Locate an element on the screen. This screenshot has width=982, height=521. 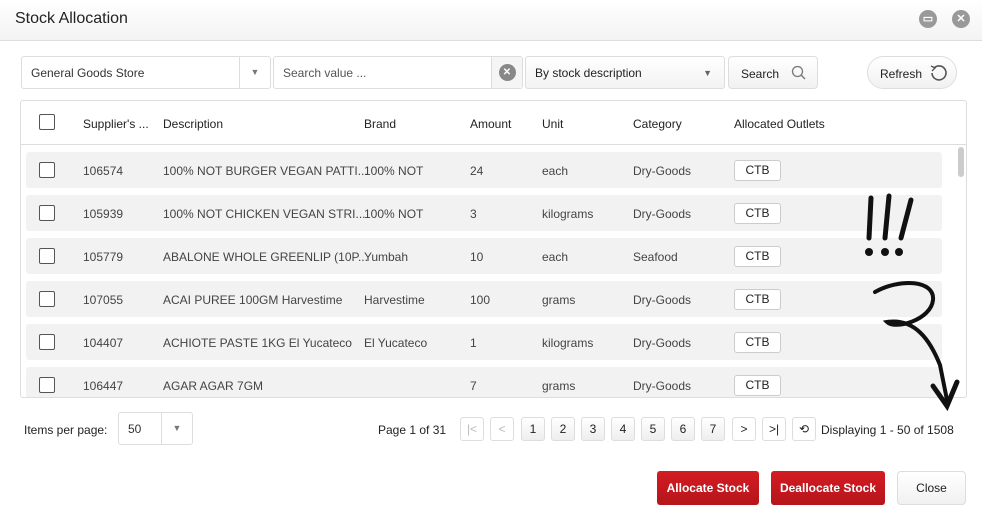
page-button: 3 is located at coordinates (593, 429).